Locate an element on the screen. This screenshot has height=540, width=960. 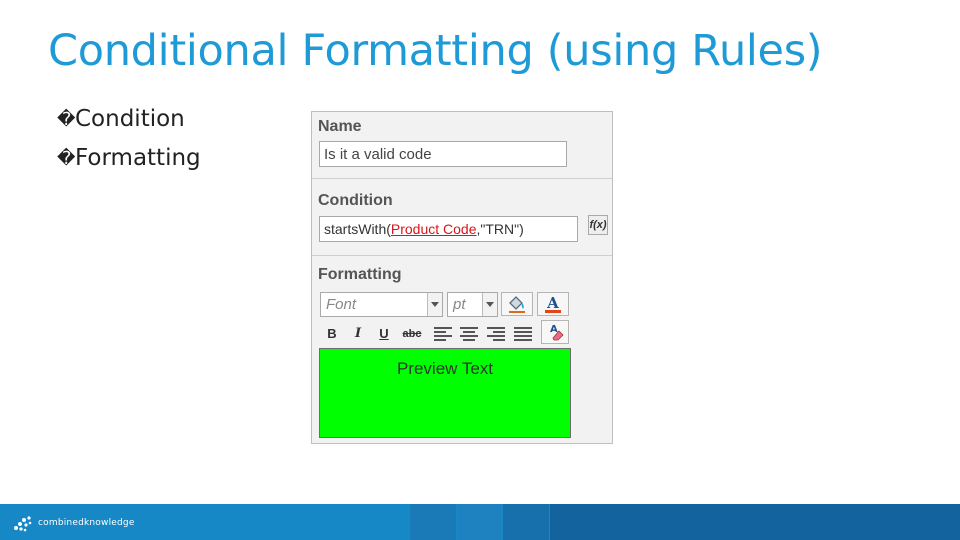
align-center-icon is located at coordinates (469, 334).